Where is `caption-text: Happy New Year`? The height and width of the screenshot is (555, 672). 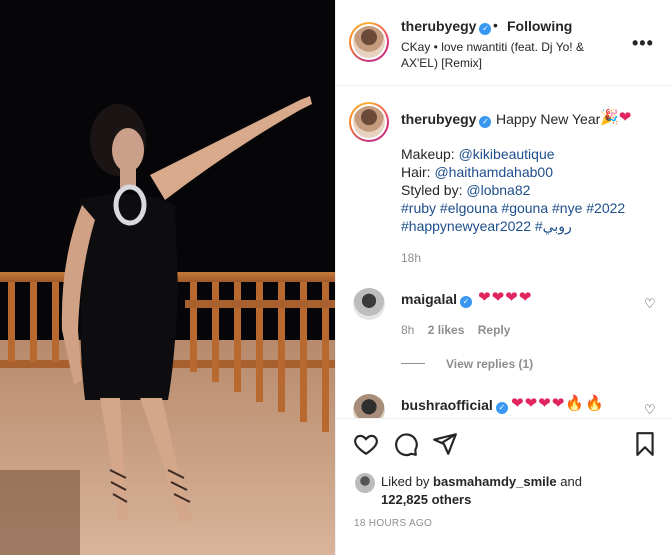
caption-text: Happy New Year is located at coordinates (548, 119).